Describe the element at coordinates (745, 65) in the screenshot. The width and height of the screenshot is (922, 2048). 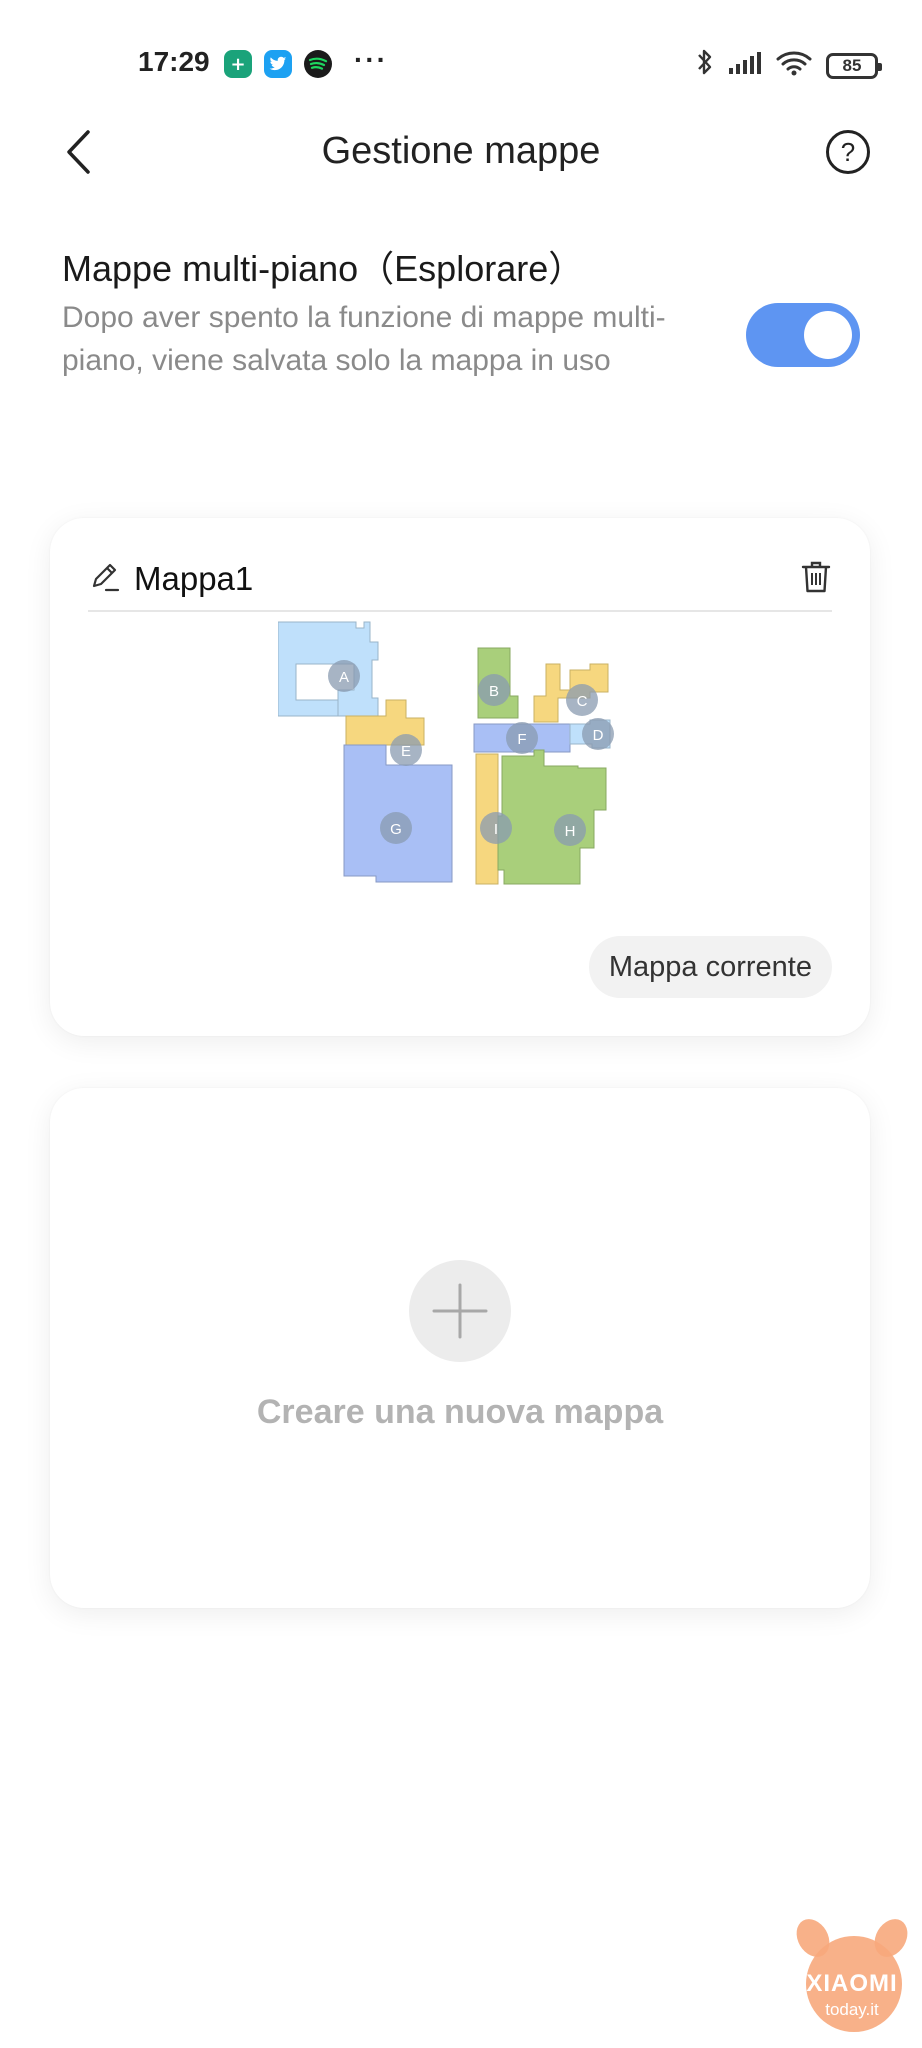
I see `signal-icon` at that location.